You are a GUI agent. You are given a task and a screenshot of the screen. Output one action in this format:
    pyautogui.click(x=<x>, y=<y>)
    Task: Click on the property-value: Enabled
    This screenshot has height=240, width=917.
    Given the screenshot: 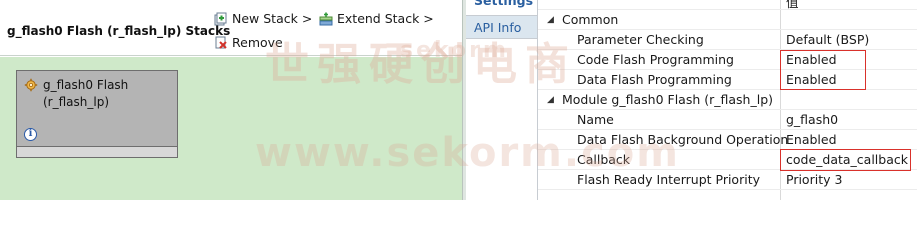 What is the action you would take?
    pyautogui.click(x=811, y=139)
    